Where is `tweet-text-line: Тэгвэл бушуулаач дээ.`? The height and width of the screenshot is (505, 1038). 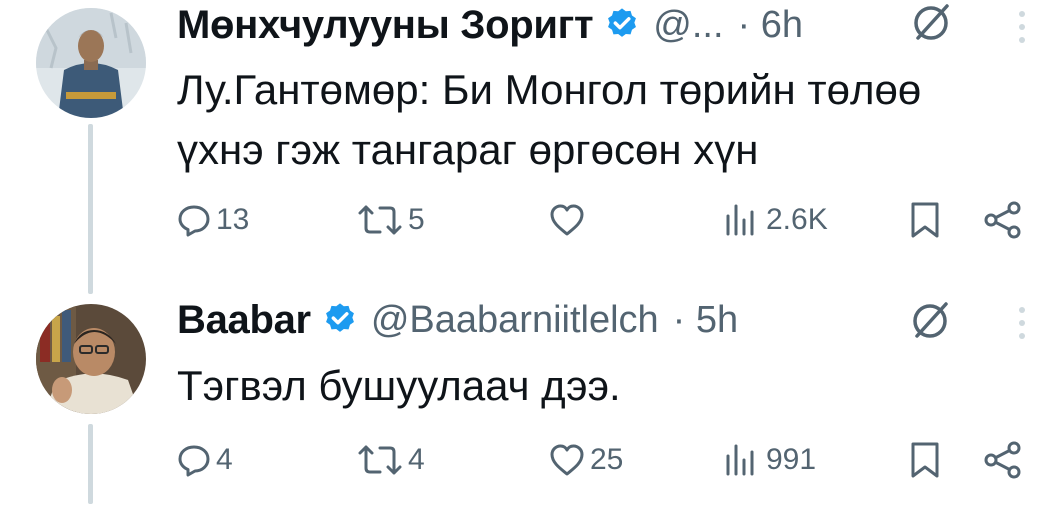 tweet-text-line: Тэгвэл бушуулаач дээ. is located at coordinates (399, 385).